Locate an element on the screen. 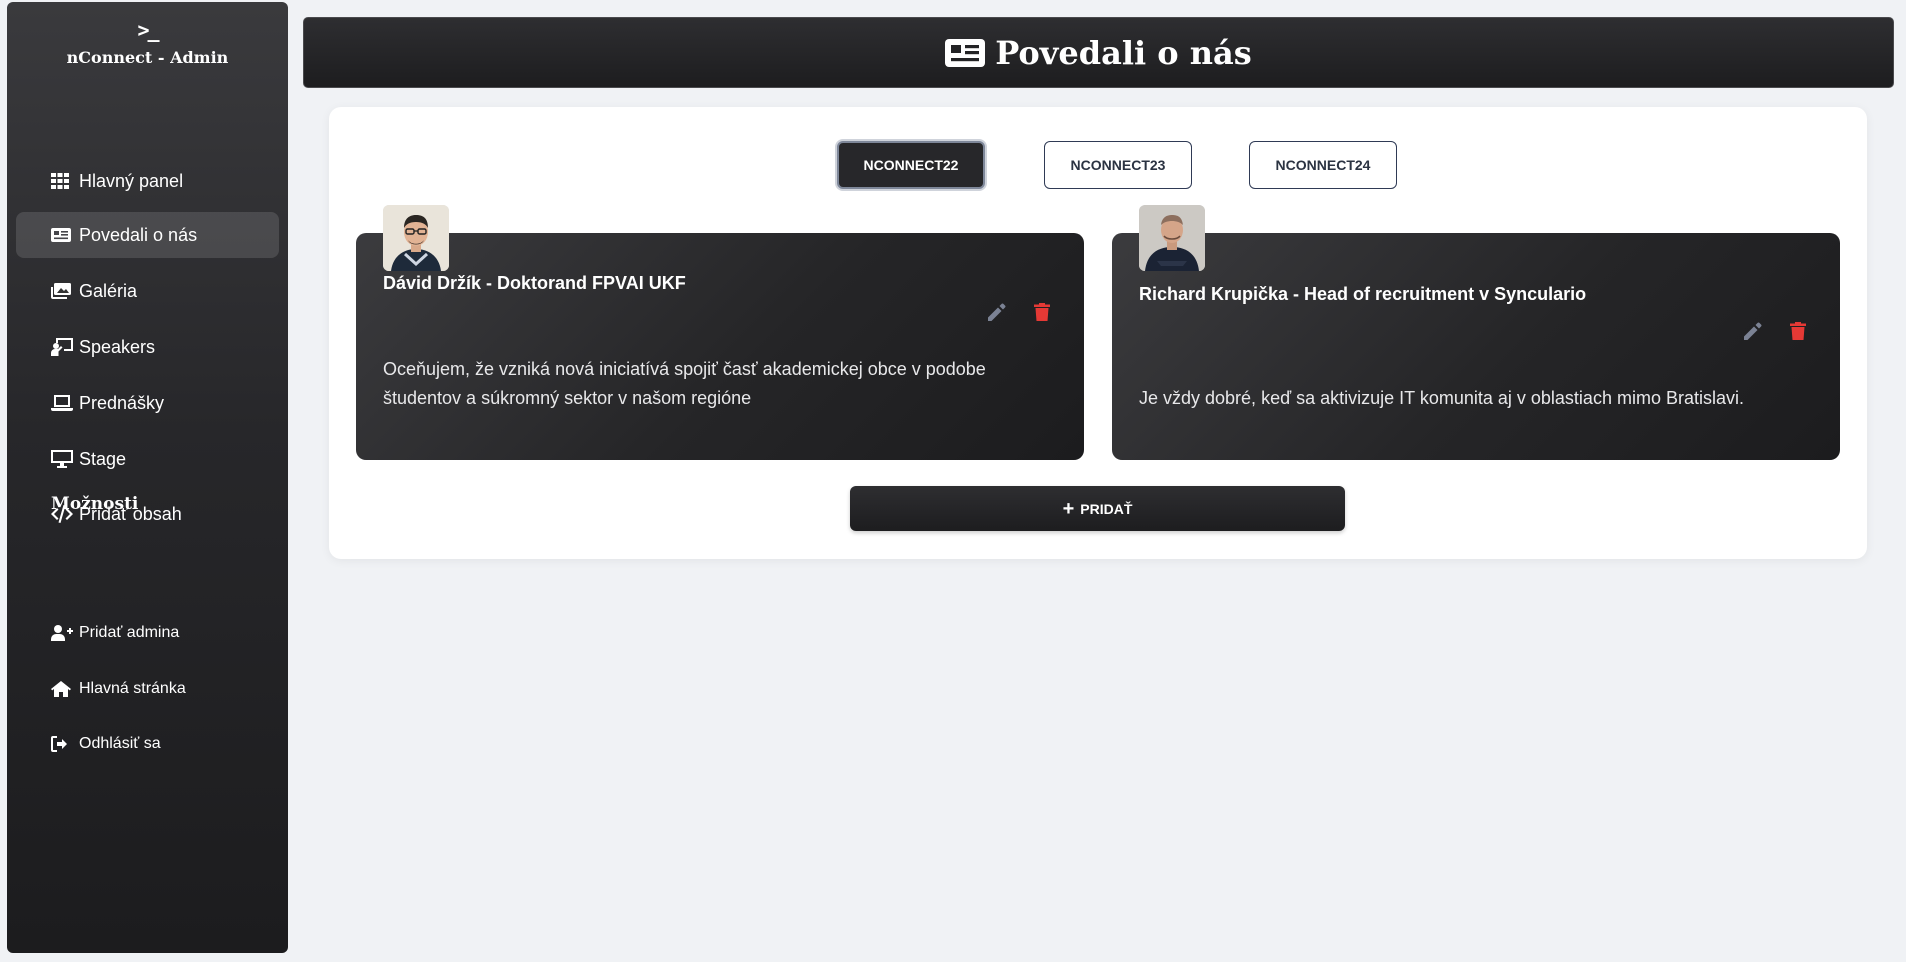 This screenshot has height=962, width=1906. tab-nconnect23: NCONNECT23 is located at coordinates (1118, 165).